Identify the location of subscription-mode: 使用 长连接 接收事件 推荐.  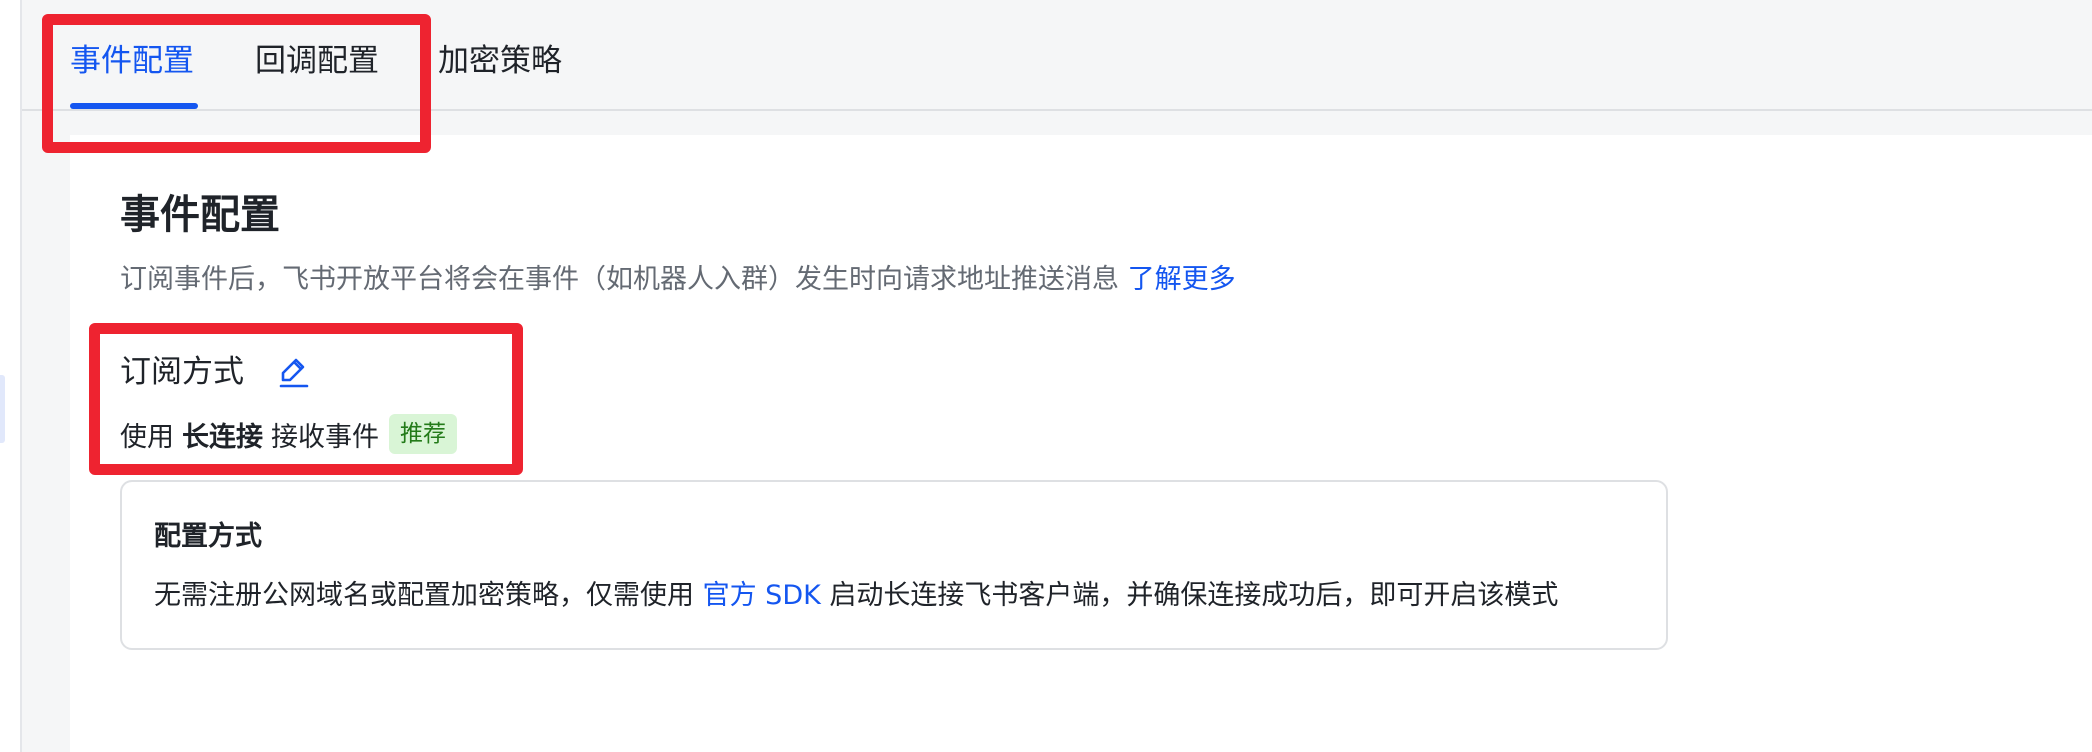
(288, 434).